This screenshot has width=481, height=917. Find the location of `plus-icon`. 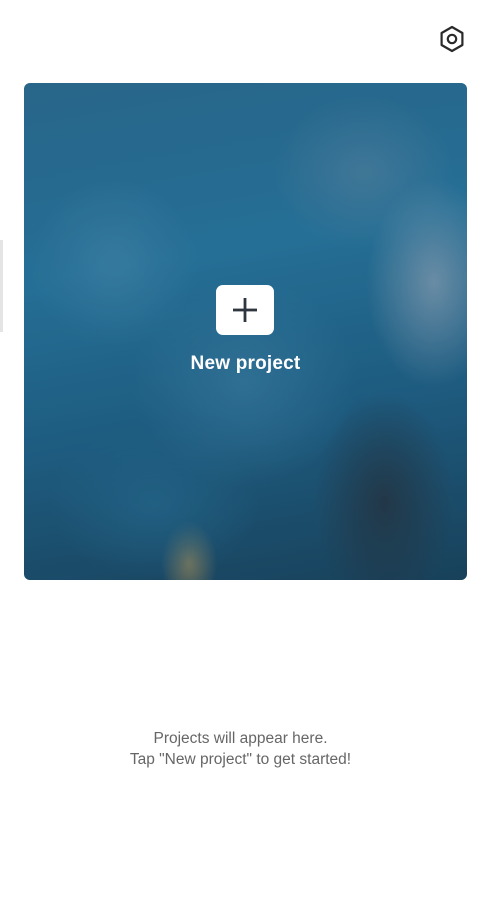

plus-icon is located at coordinates (245, 310).